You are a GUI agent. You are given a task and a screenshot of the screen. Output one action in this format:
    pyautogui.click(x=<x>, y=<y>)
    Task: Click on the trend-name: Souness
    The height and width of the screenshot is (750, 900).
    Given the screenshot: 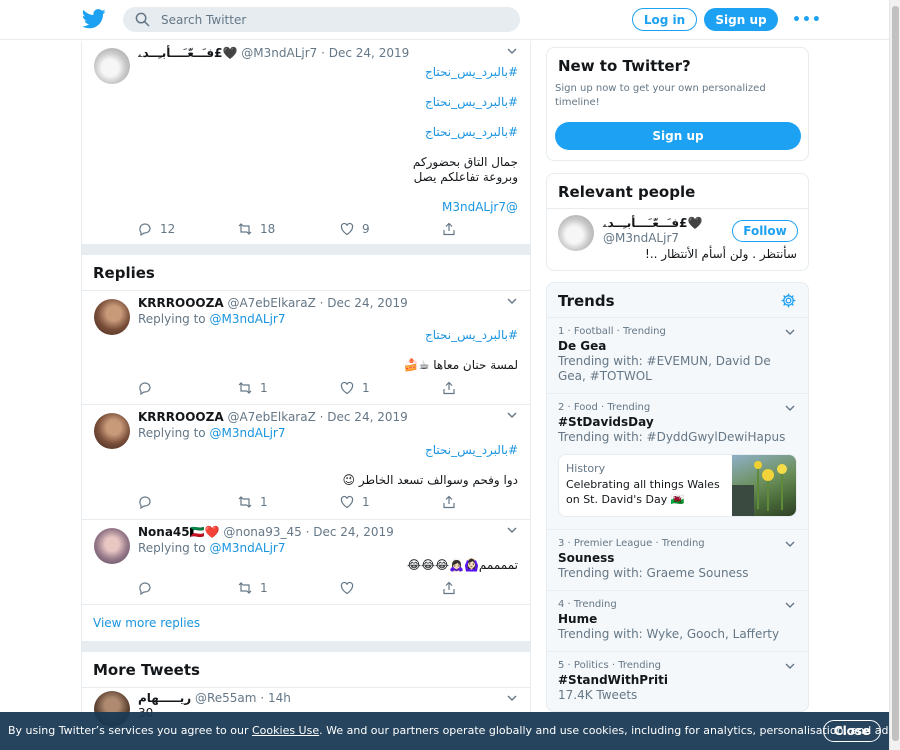 What is the action you would take?
    pyautogui.click(x=677, y=558)
    